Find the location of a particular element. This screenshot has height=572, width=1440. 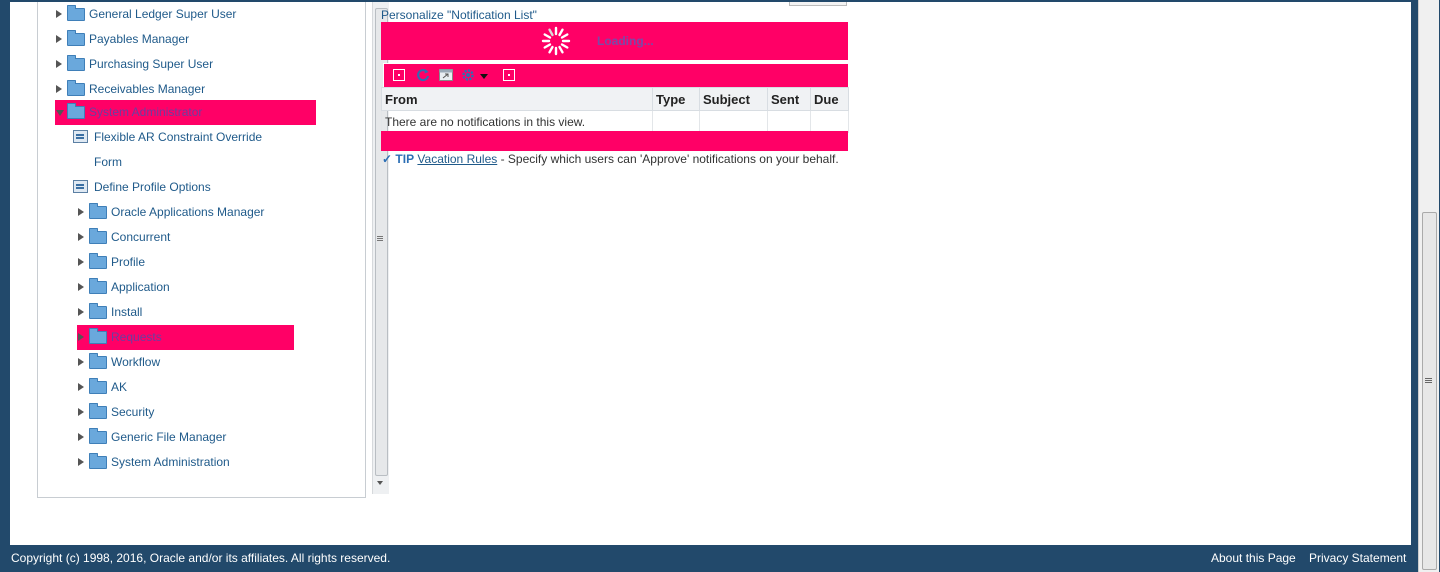

nav-item-workflow: Workflow is located at coordinates (188, 362).